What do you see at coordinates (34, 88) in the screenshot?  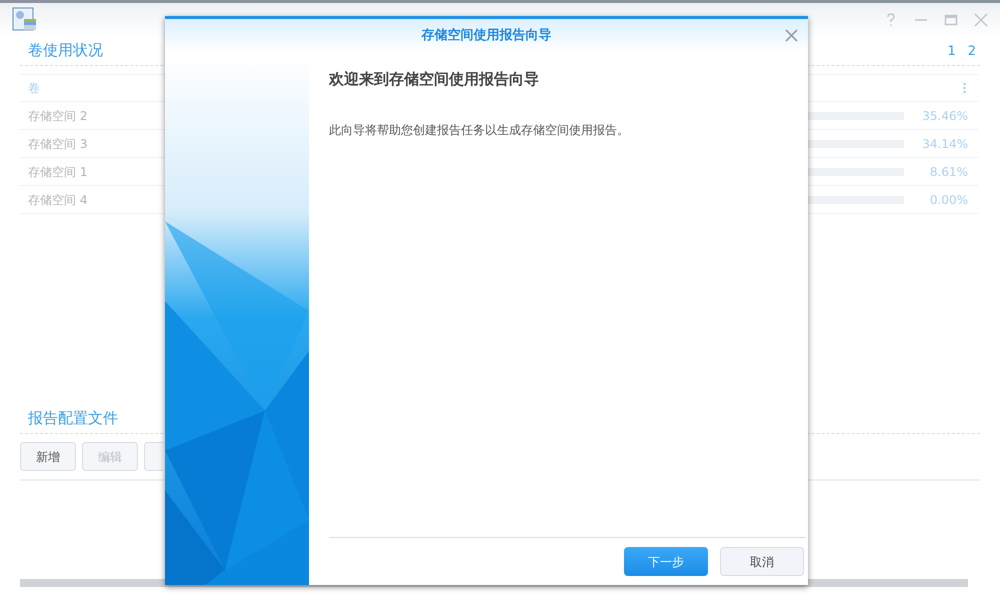 I see `column-header: 卷` at bounding box center [34, 88].